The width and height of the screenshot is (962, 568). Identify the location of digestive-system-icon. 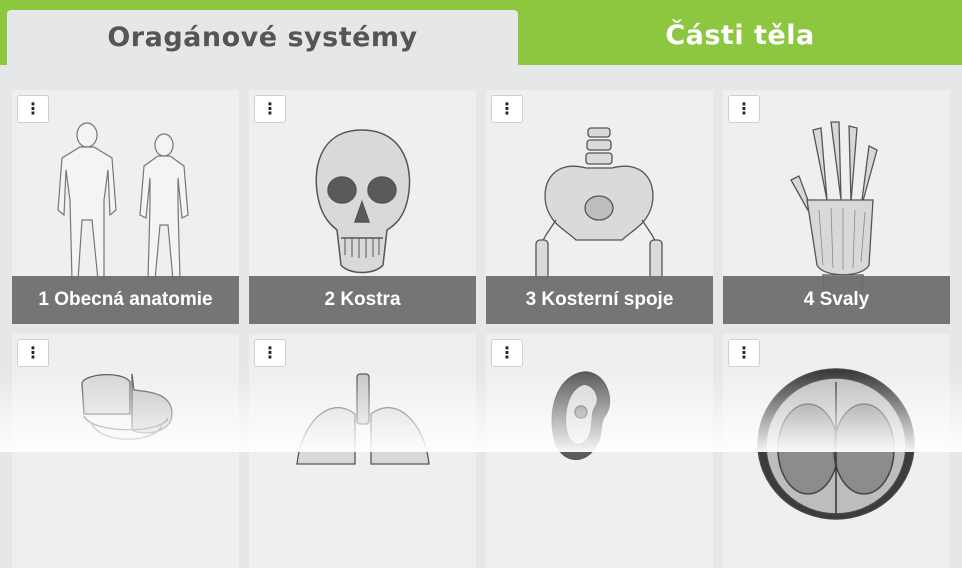
(127, 406).